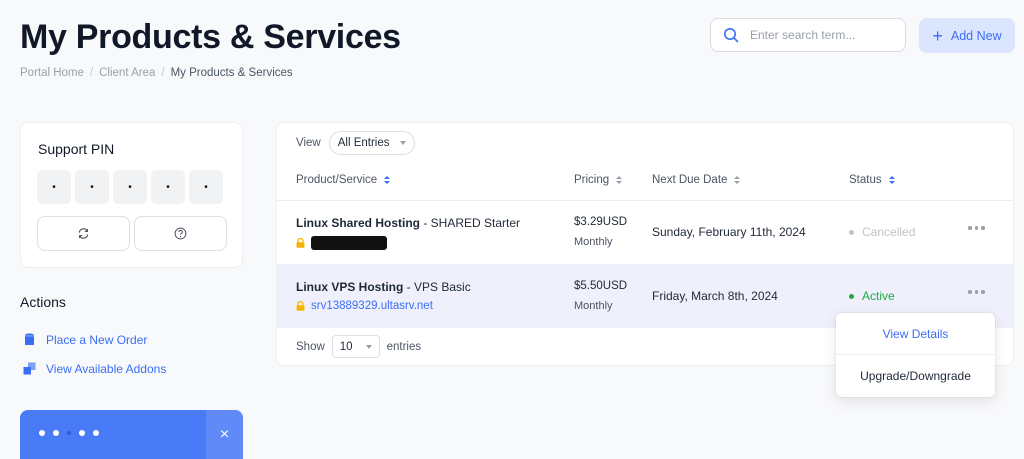 This screenshot has height=459, width=1024. Describe the element at coordinates (106, 368) in the screenshot. I see `view-addons-label: View Available Addons` at that location.